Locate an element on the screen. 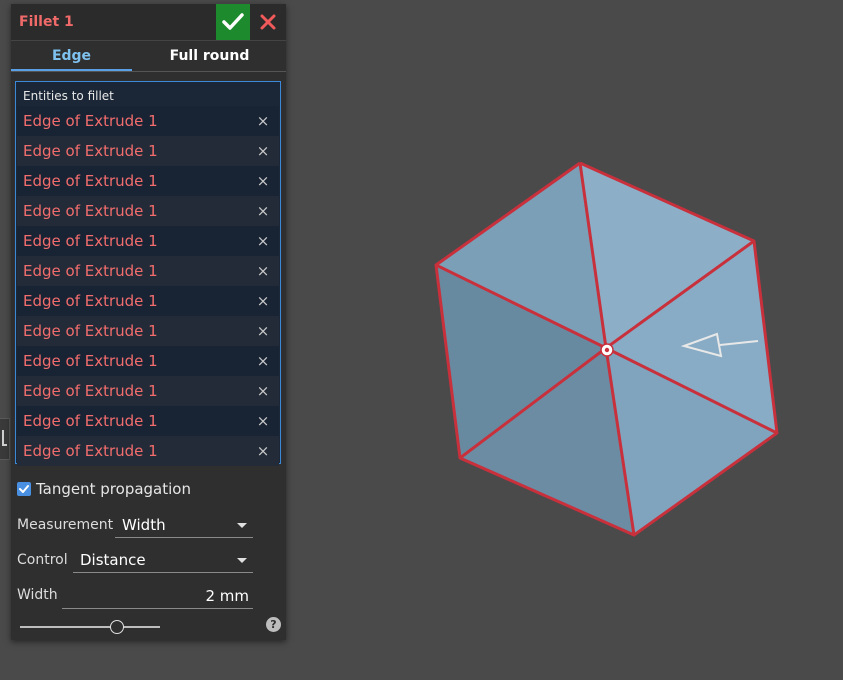 This screenshot has height=680, width=843. corner-icon is located at coordinates (4, 438).